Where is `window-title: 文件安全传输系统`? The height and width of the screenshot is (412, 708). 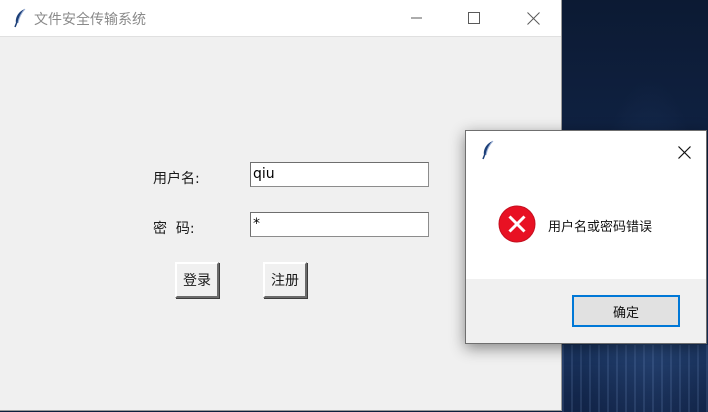 window-title: 文件安全传输系统 is located at coordinates (90, 20).